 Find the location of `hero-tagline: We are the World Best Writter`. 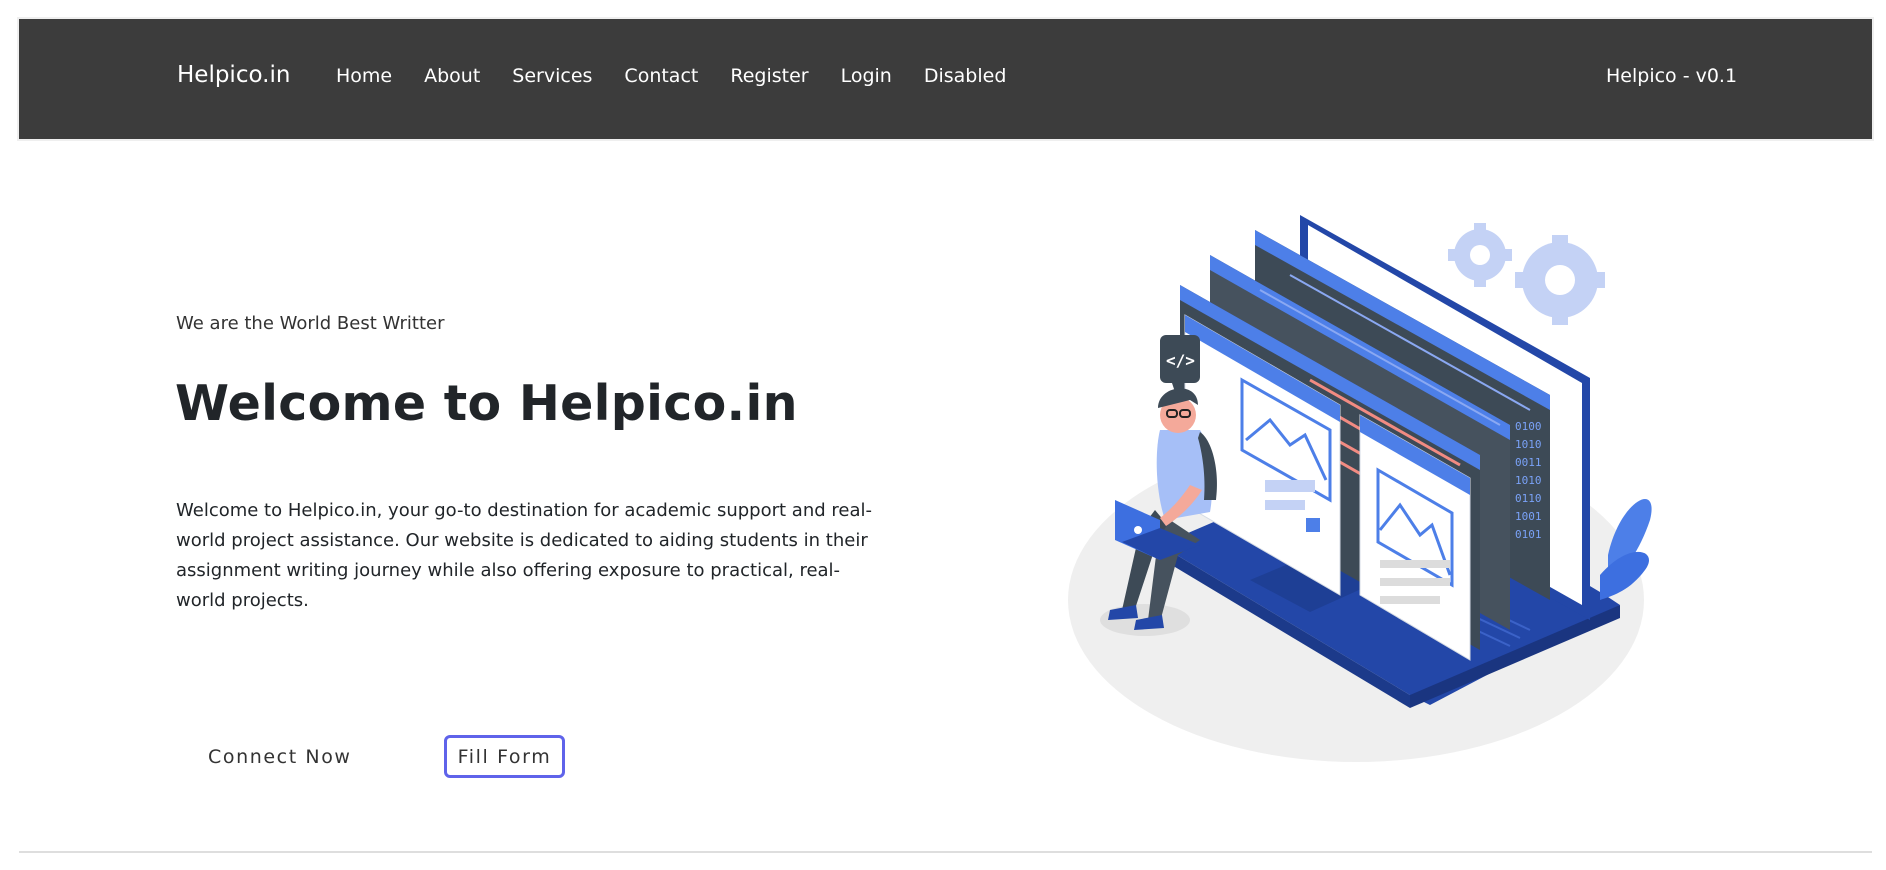

hero-tagline: We are the World Best Writter is located at coordinates (310, 323).